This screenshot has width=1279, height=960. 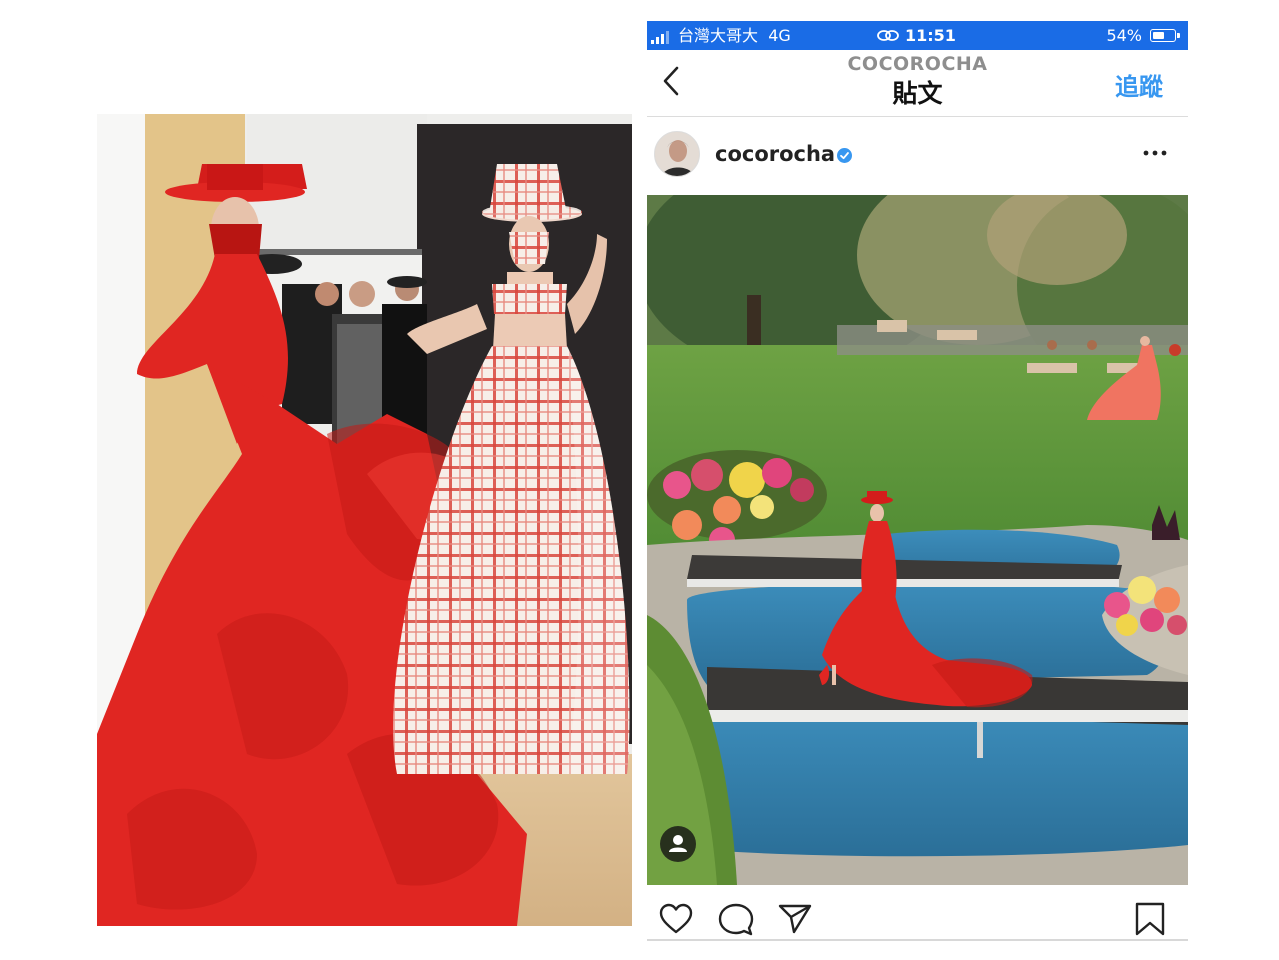 What do you see at coordinates (678, 844) in the screenshot?
I see `person-tag-icon` at bounding box center [678, 844].